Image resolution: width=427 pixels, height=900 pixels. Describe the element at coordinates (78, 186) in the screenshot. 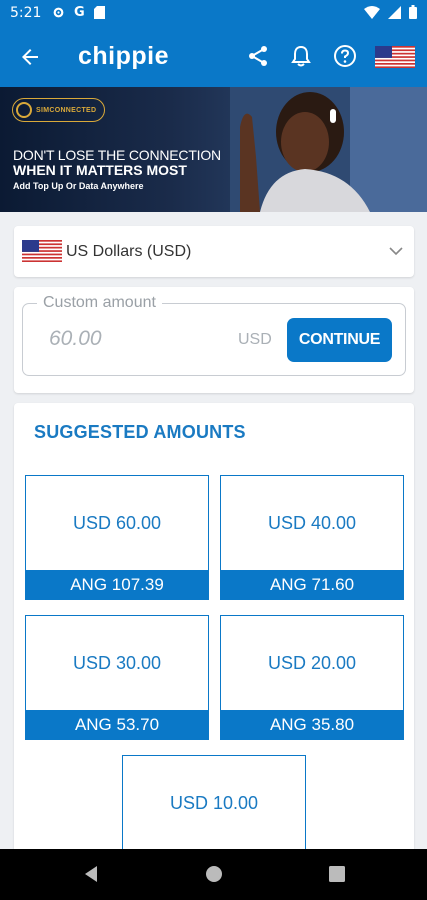

I see `banner-subline: Add Top Up Or Data Anywhere` at that location.